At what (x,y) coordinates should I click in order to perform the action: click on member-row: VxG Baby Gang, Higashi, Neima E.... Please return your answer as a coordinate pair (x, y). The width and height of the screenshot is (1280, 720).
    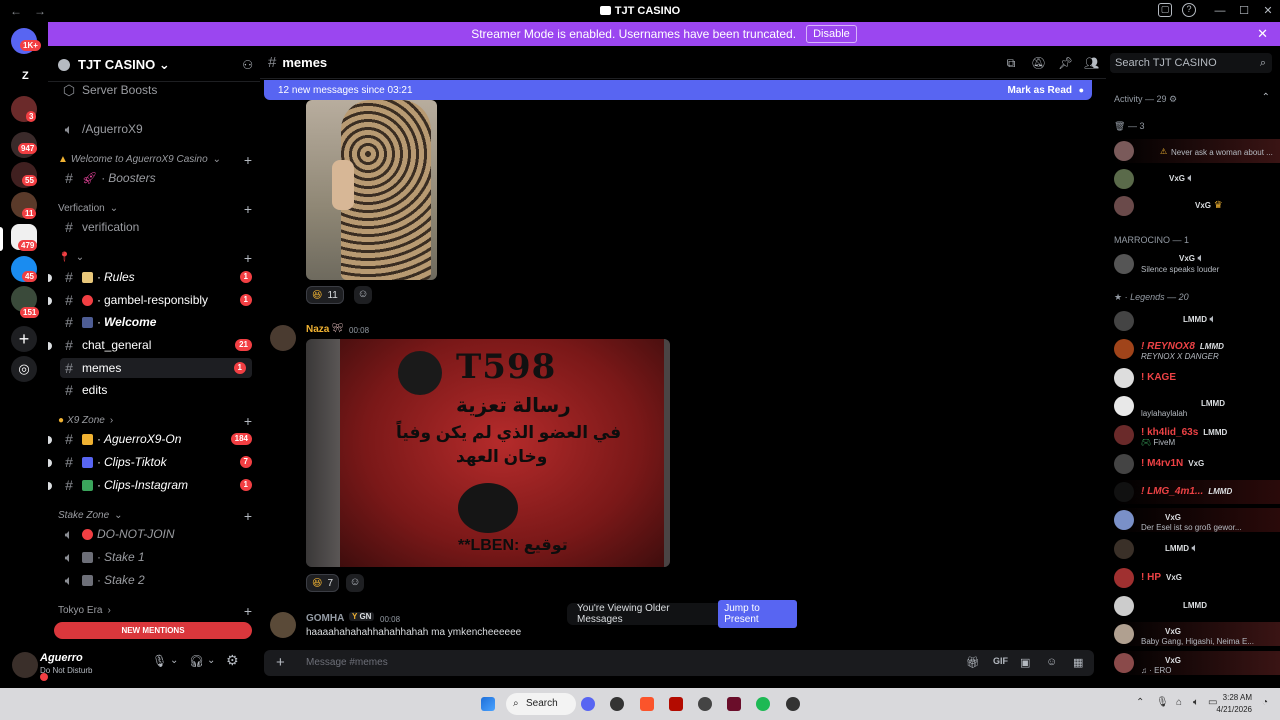
    Looking at the image, I should click on (1197, 634).